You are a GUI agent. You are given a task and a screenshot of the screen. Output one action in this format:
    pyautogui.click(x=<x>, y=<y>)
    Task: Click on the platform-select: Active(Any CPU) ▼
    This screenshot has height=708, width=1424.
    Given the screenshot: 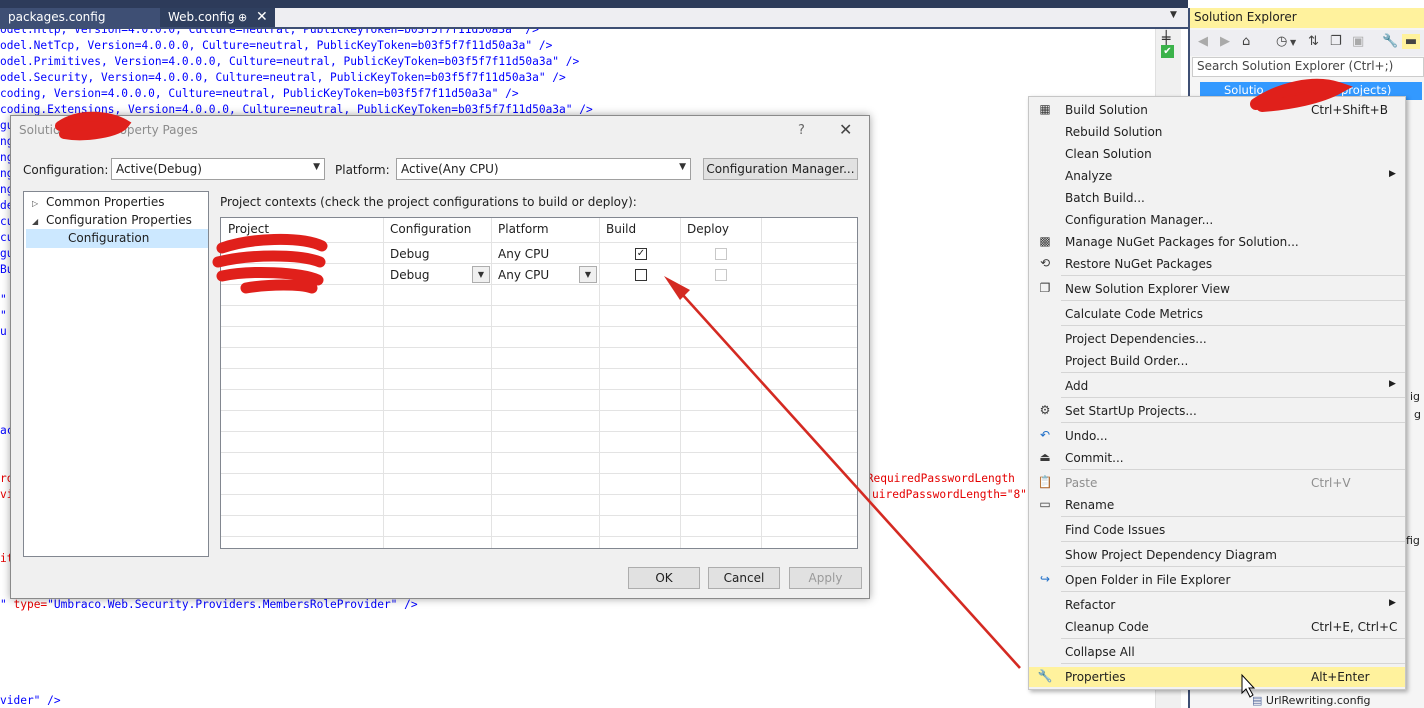 What is the action you would take?
    pyautogui.click(x=543, y=169)
    